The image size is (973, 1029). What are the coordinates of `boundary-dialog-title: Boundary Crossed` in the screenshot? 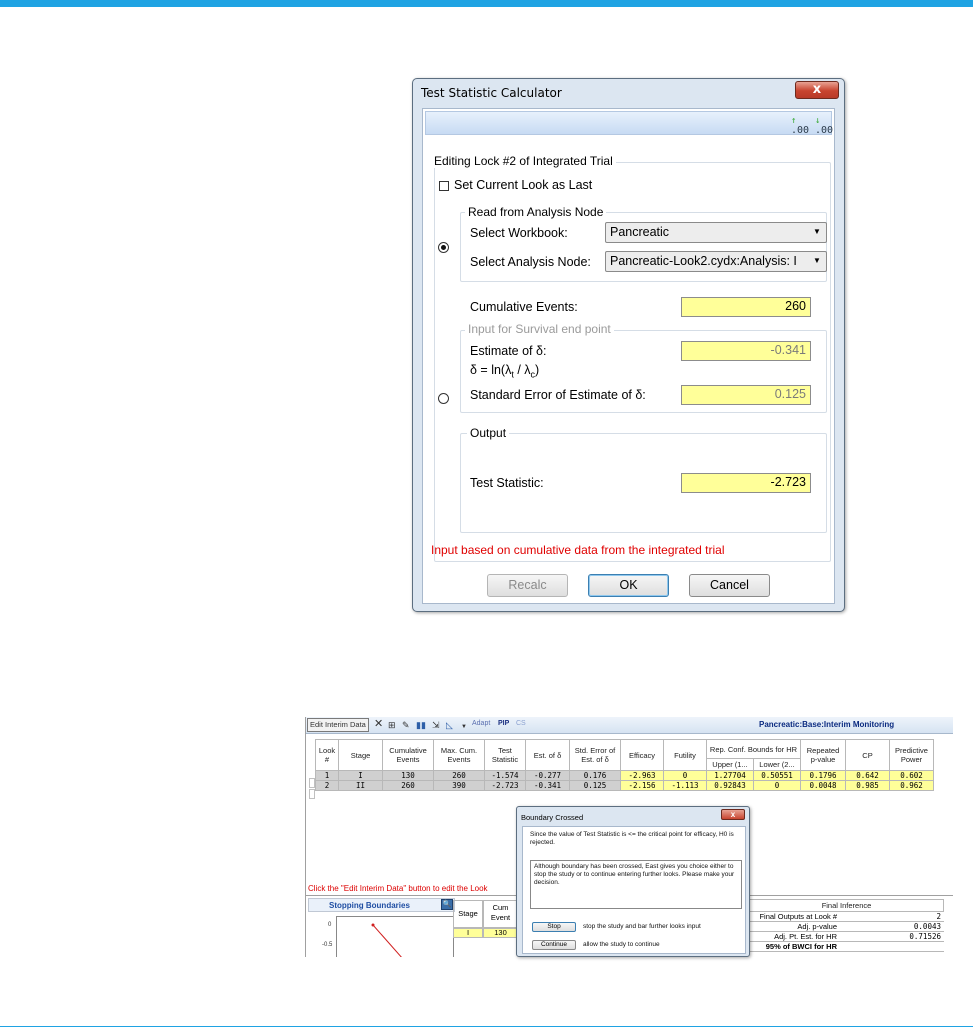 It's located at (552, 817).